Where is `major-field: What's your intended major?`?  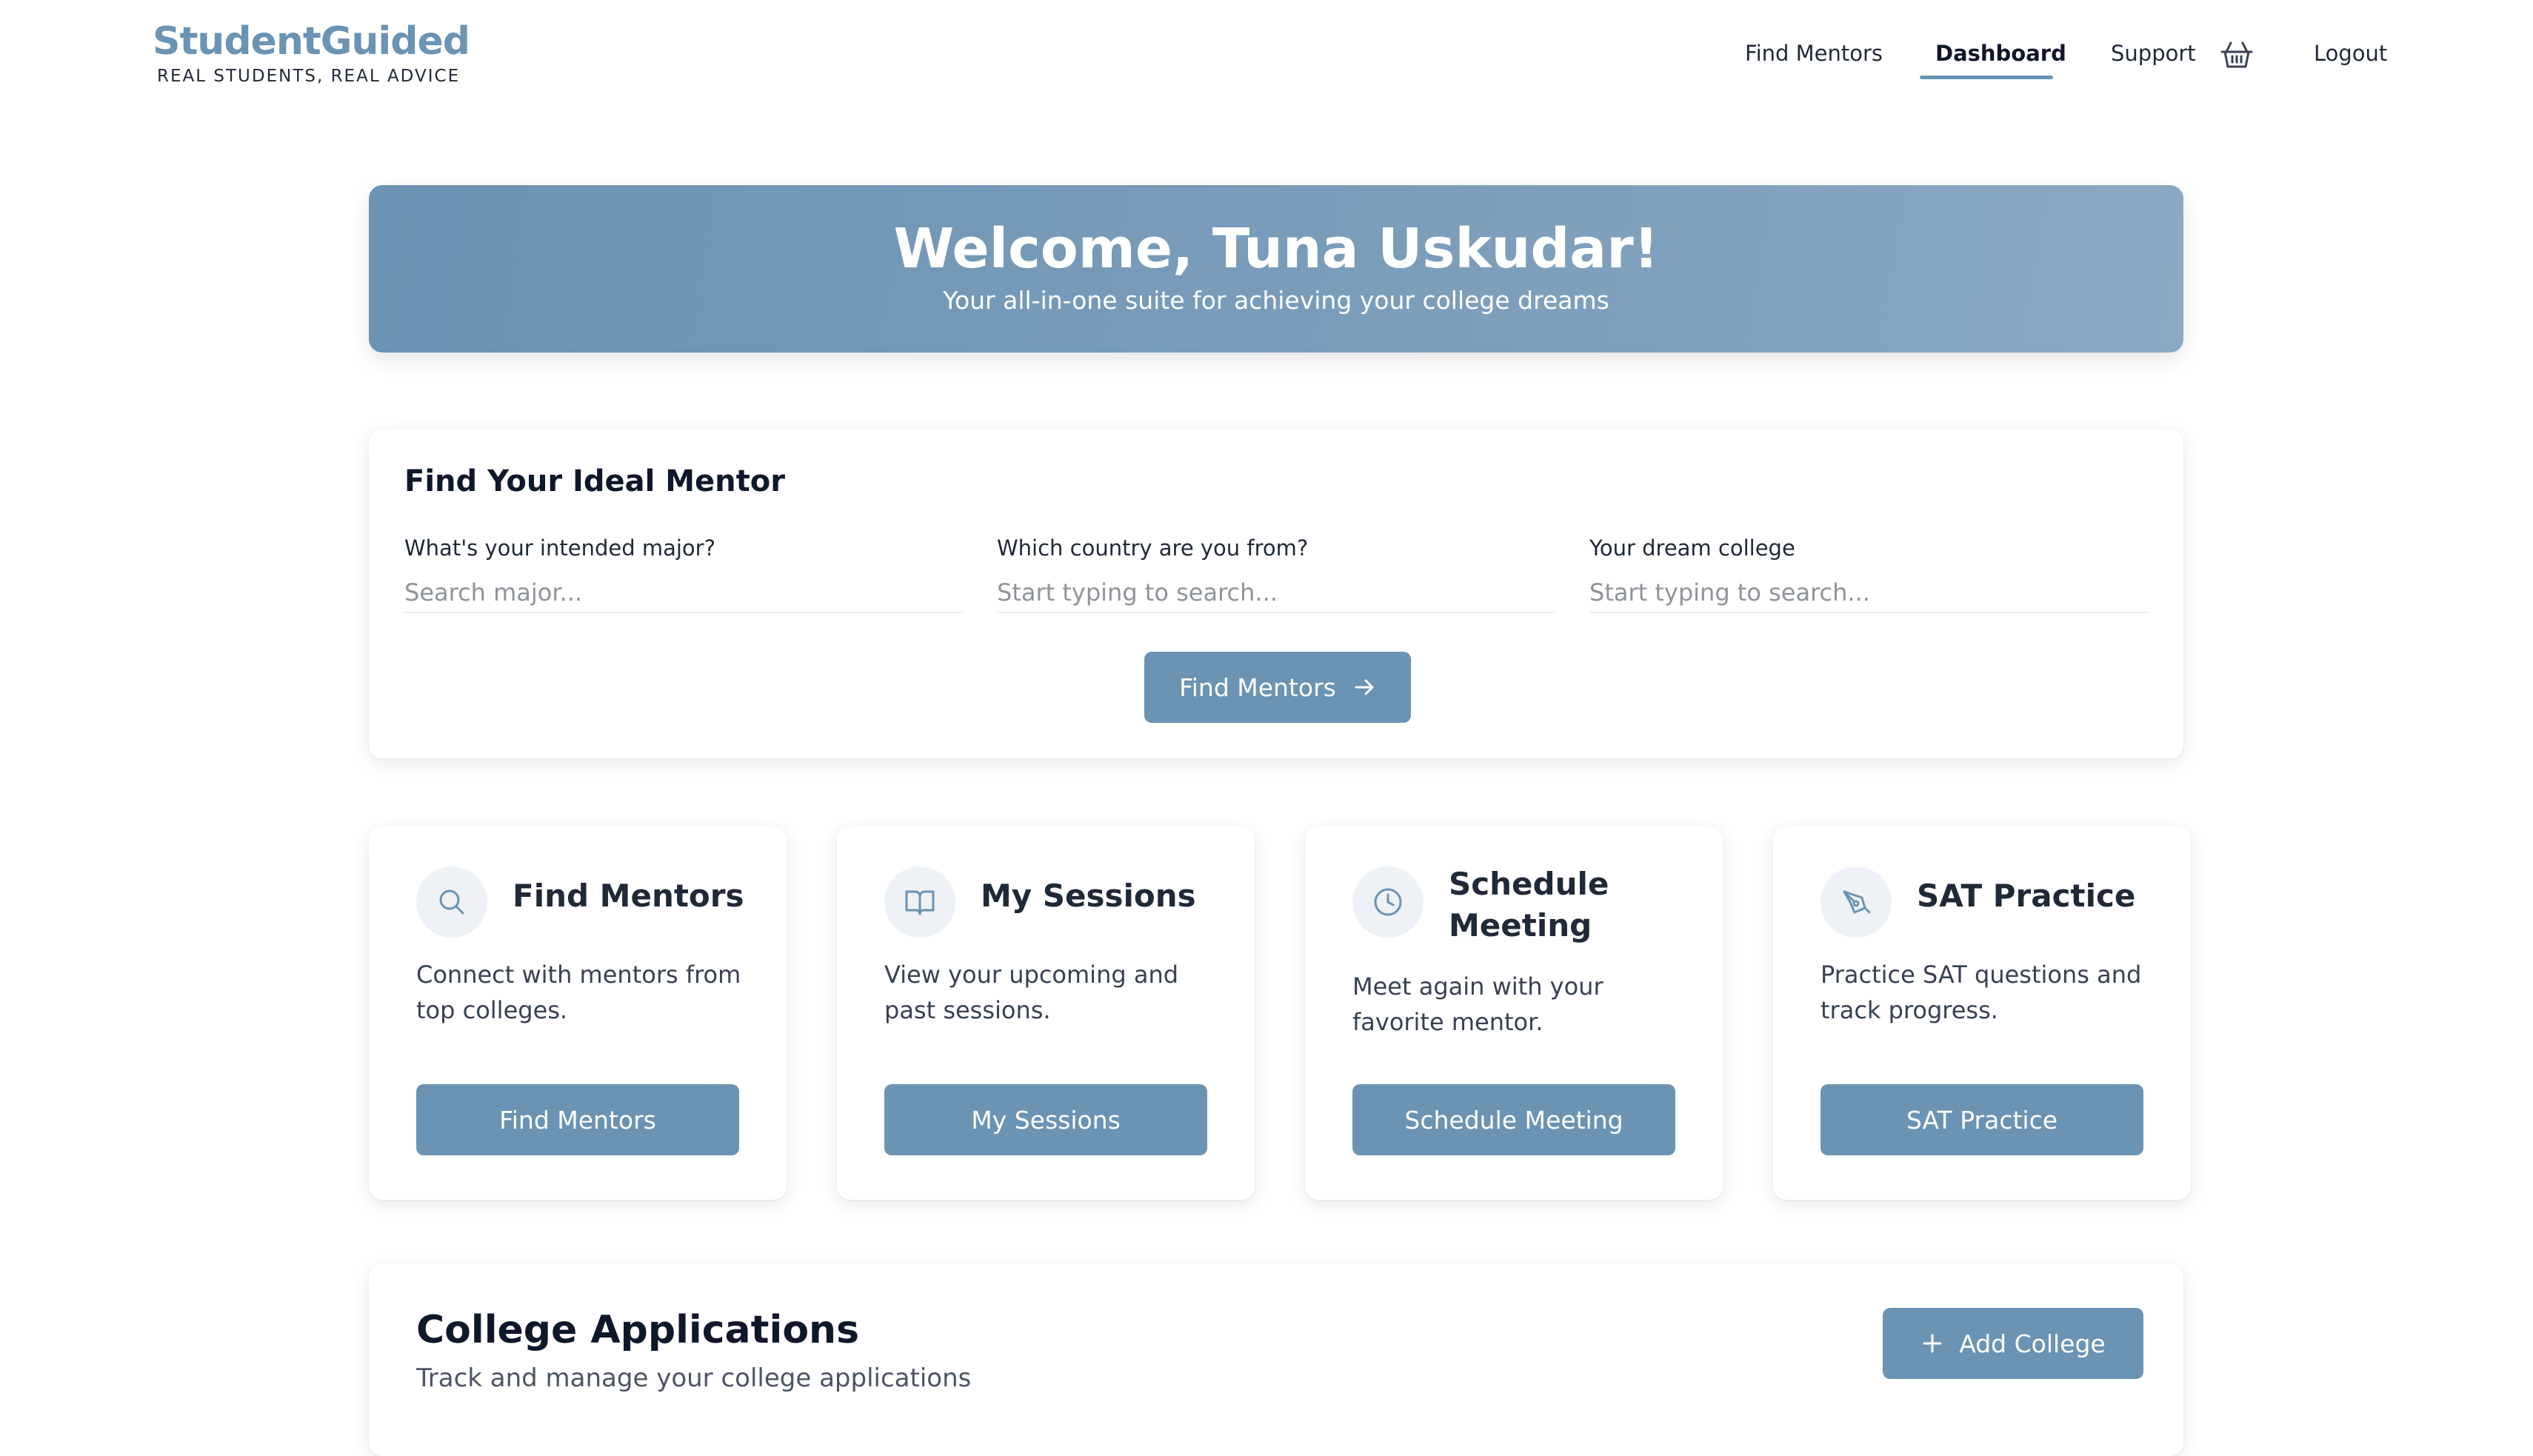
major-field: What's your intended major? is located at coordinates (683, 573).